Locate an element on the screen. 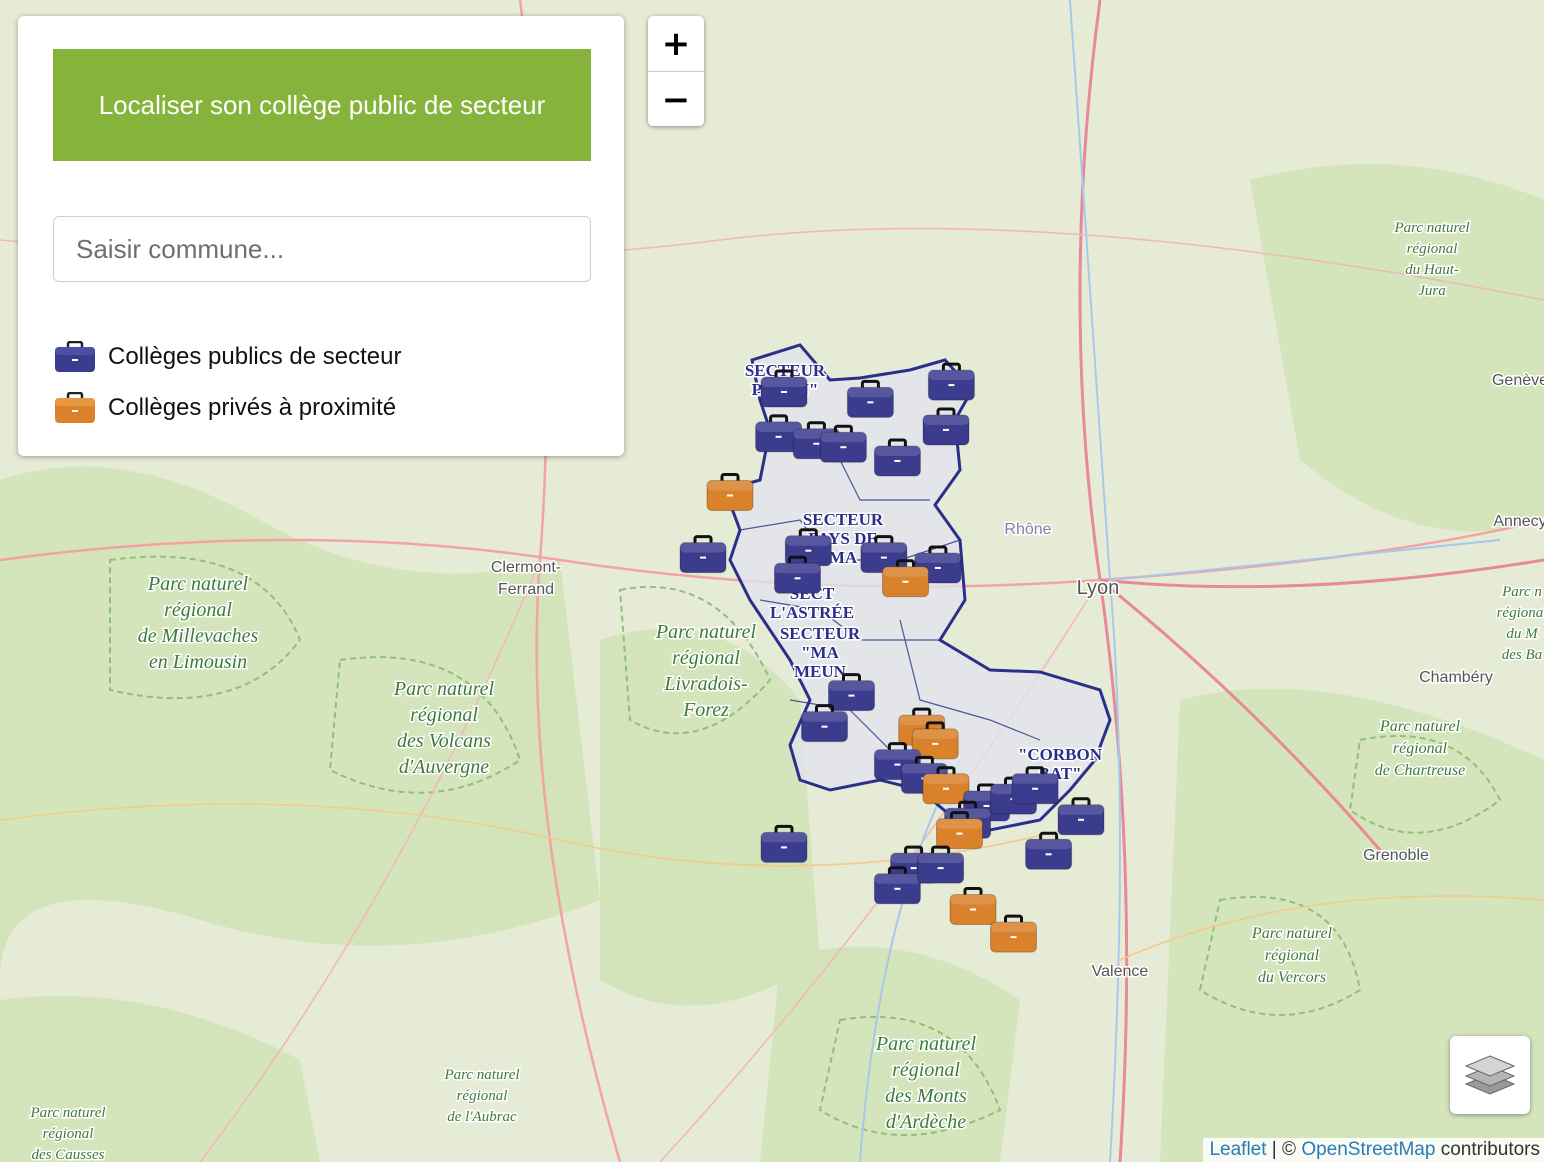  park-label: d'Ardèche is located at coordinates (926, 1122).